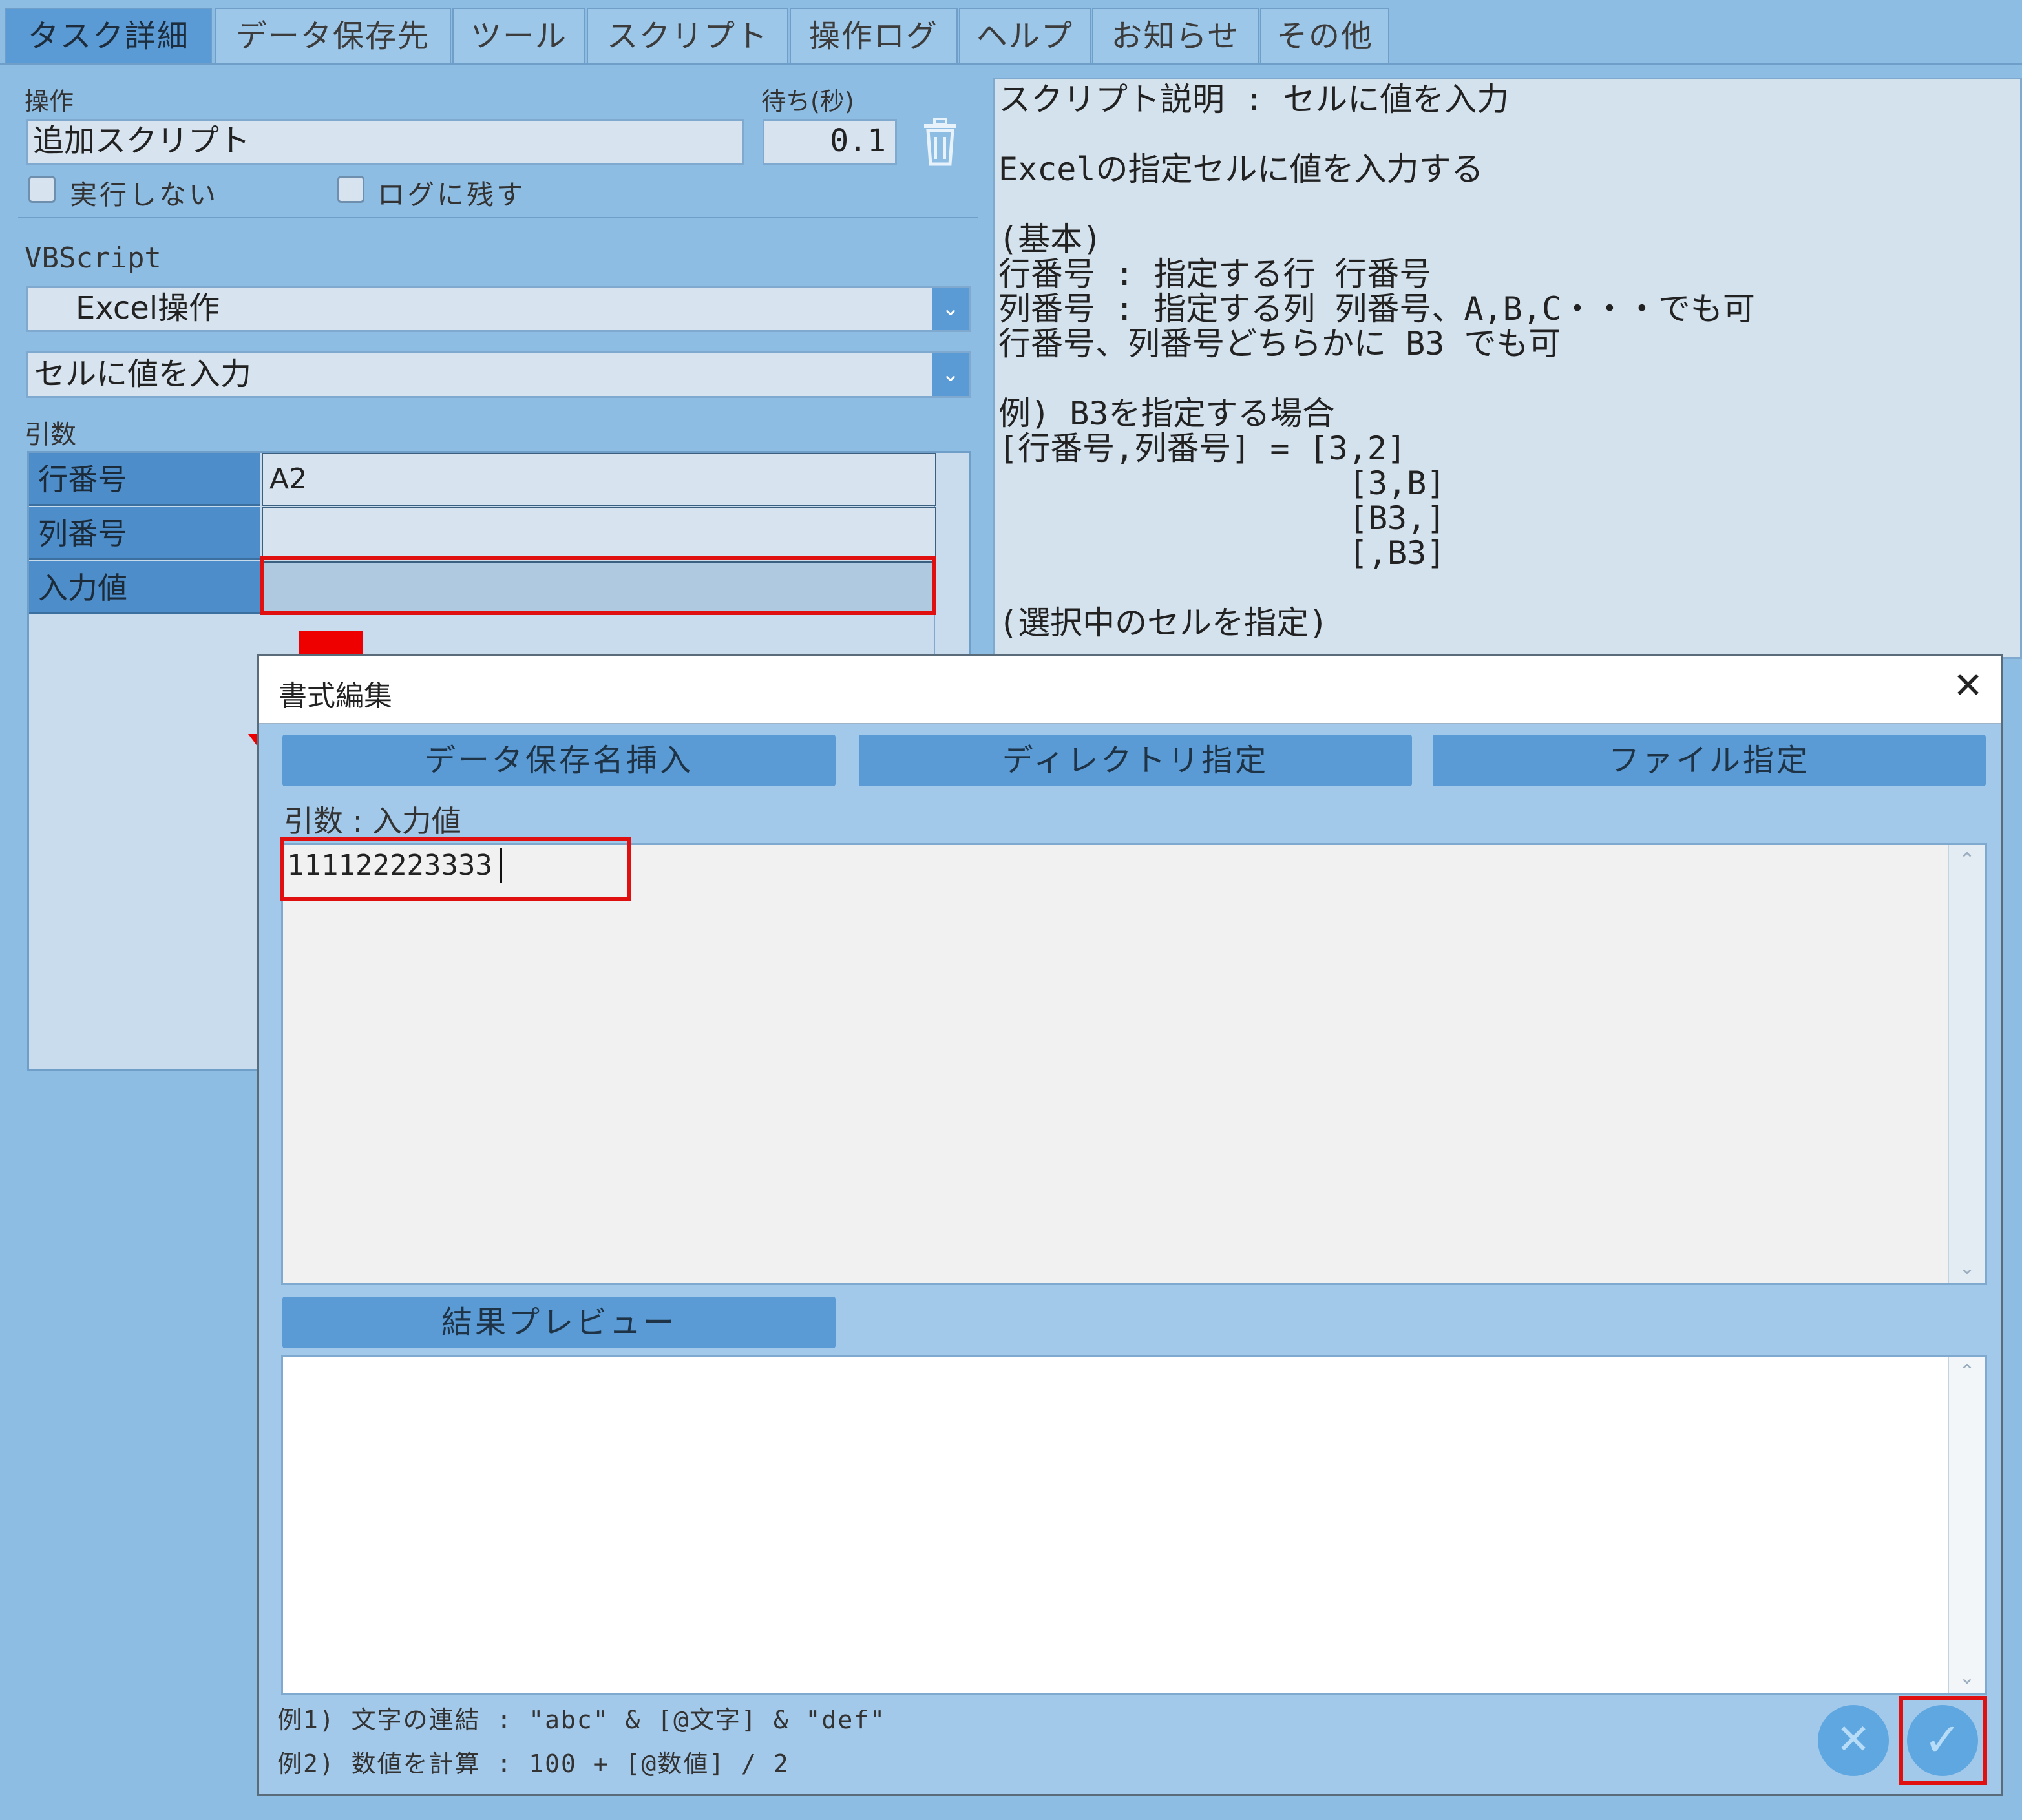 The image size is (2022, 1820). What do you see at coordinates (144, 587) in the screenshot?
I see `arg-name-input-value: 入力値` at bounding box center [144, 587].